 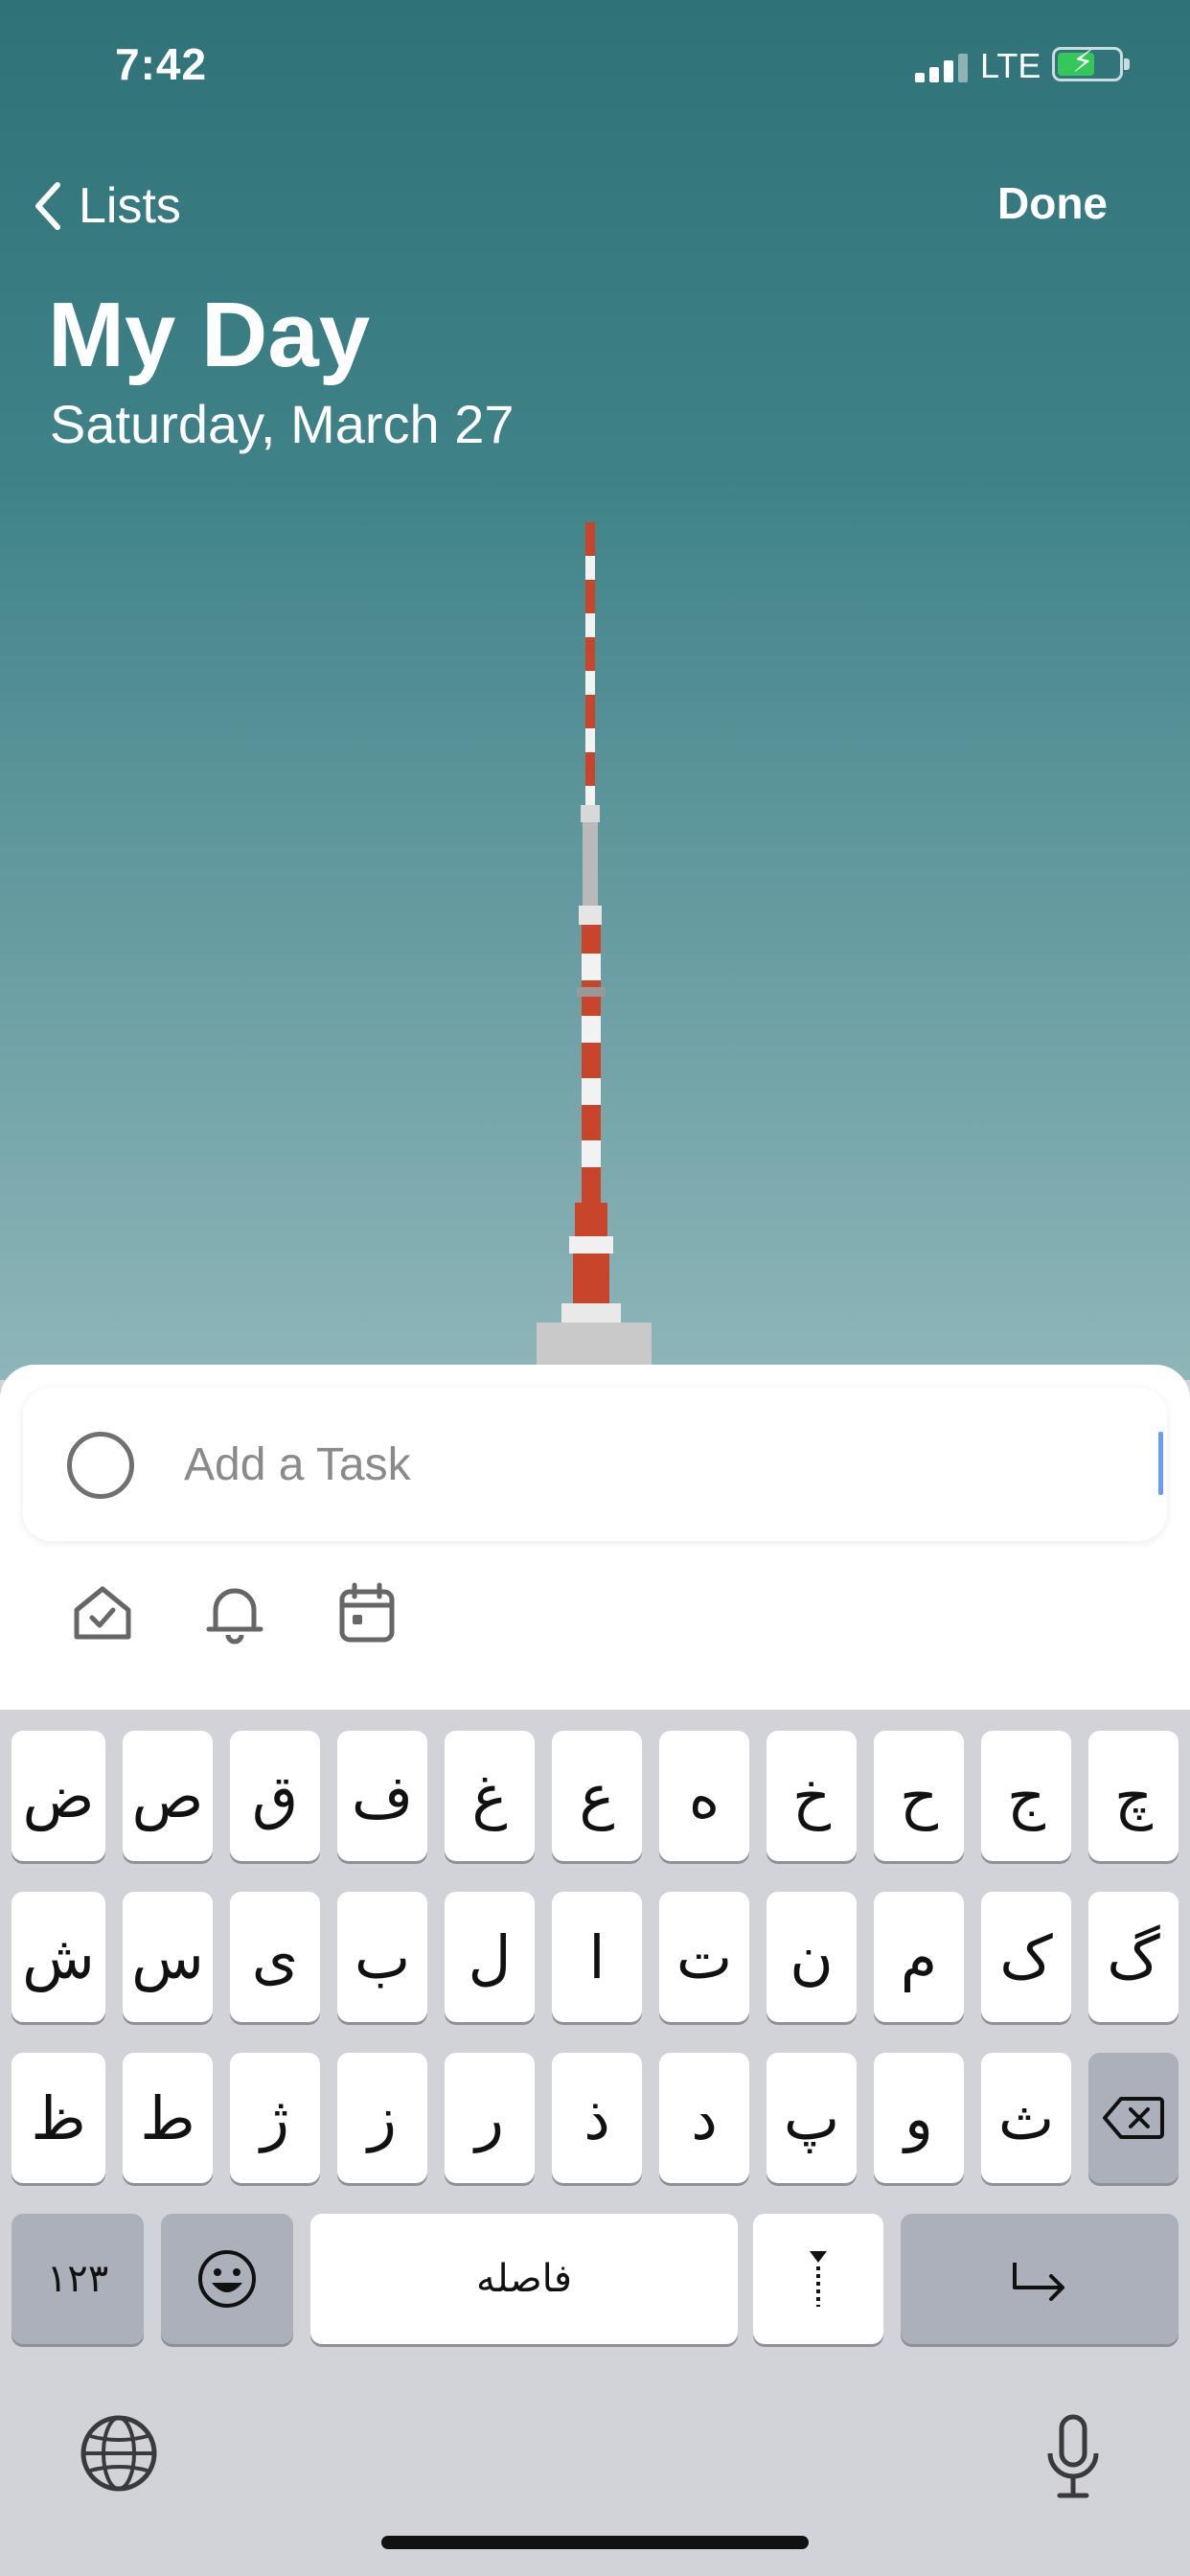 I want to click on key: ط, so click(x=168, y=2118).